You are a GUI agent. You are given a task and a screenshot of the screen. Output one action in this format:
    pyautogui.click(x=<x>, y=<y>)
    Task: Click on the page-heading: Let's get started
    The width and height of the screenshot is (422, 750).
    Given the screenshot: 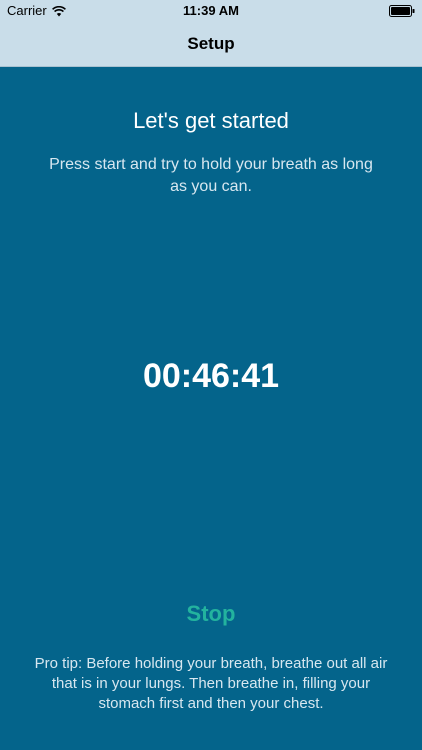 What is the action you would take?
    pyautogui.click(x=211, y=120)
    